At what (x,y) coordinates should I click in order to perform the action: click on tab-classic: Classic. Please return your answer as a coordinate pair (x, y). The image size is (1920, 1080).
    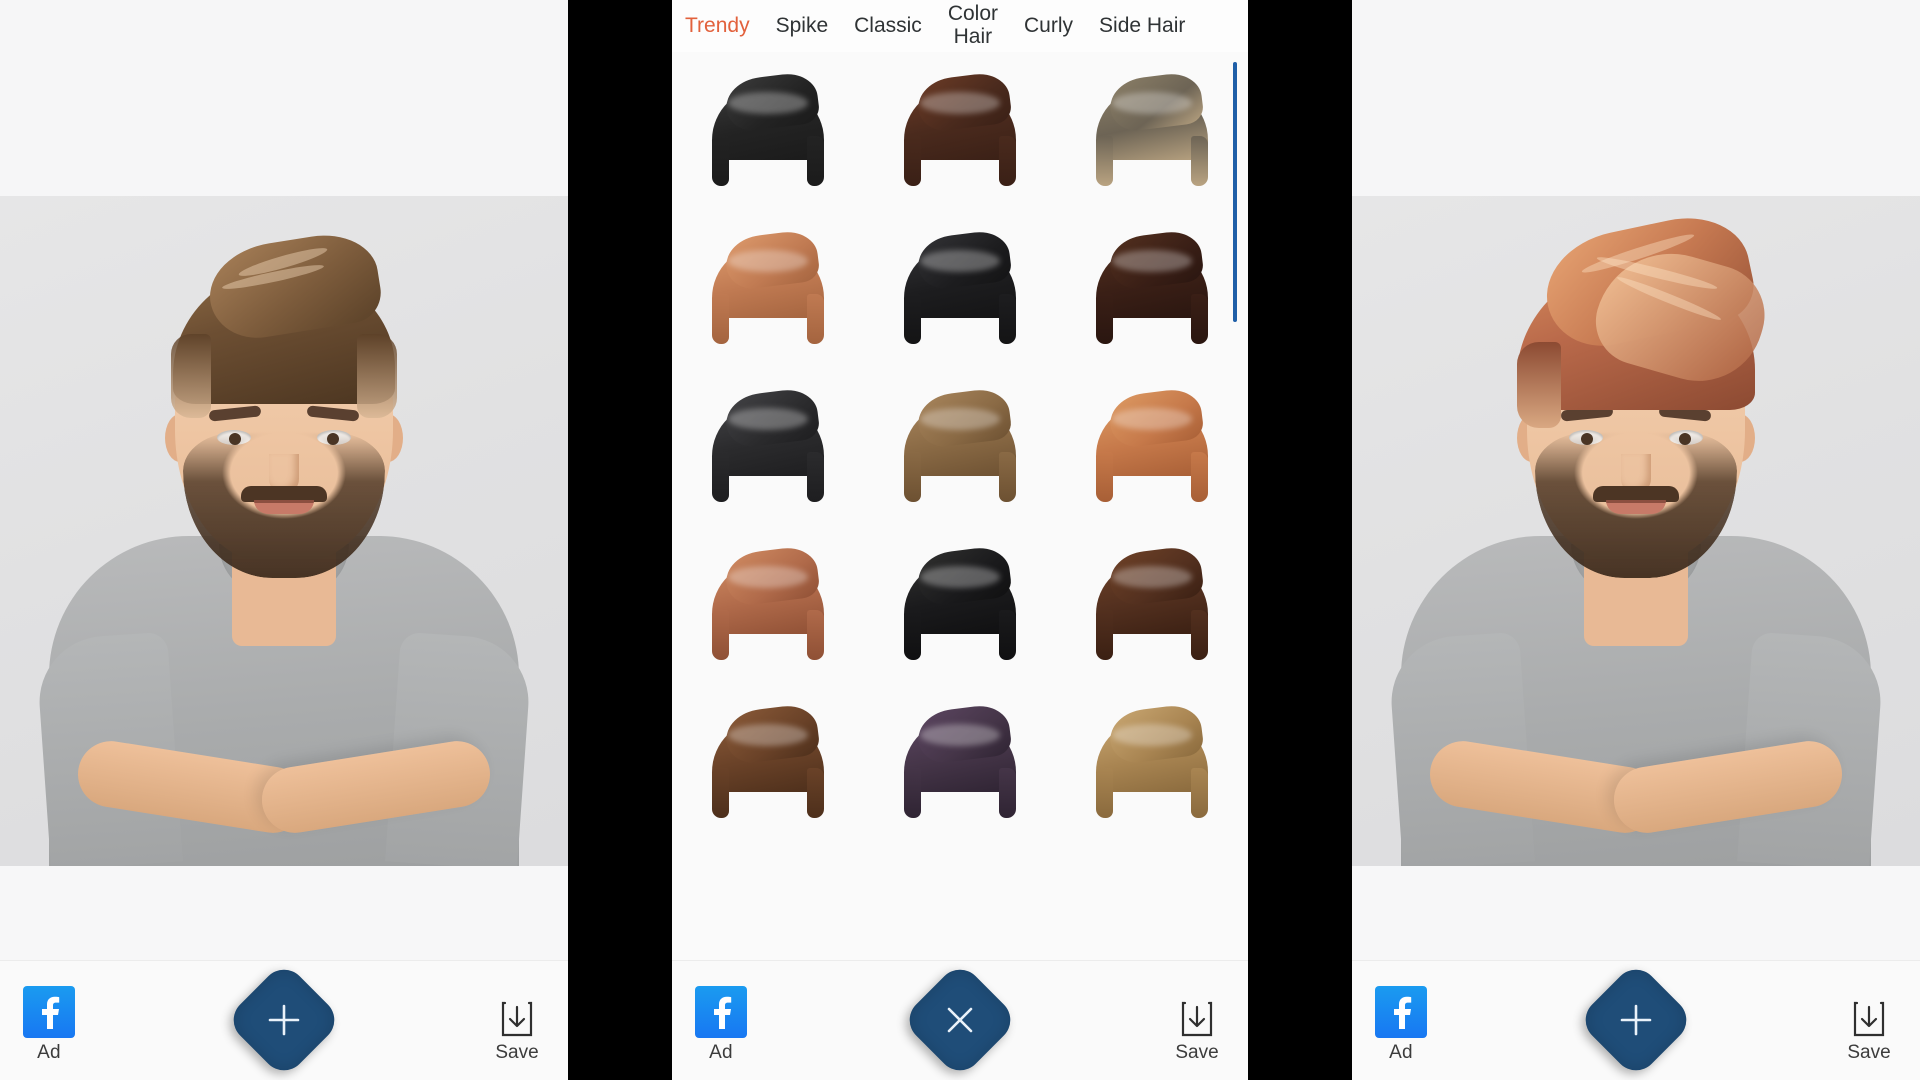
    Looking at the image, I should click on (888, 26).